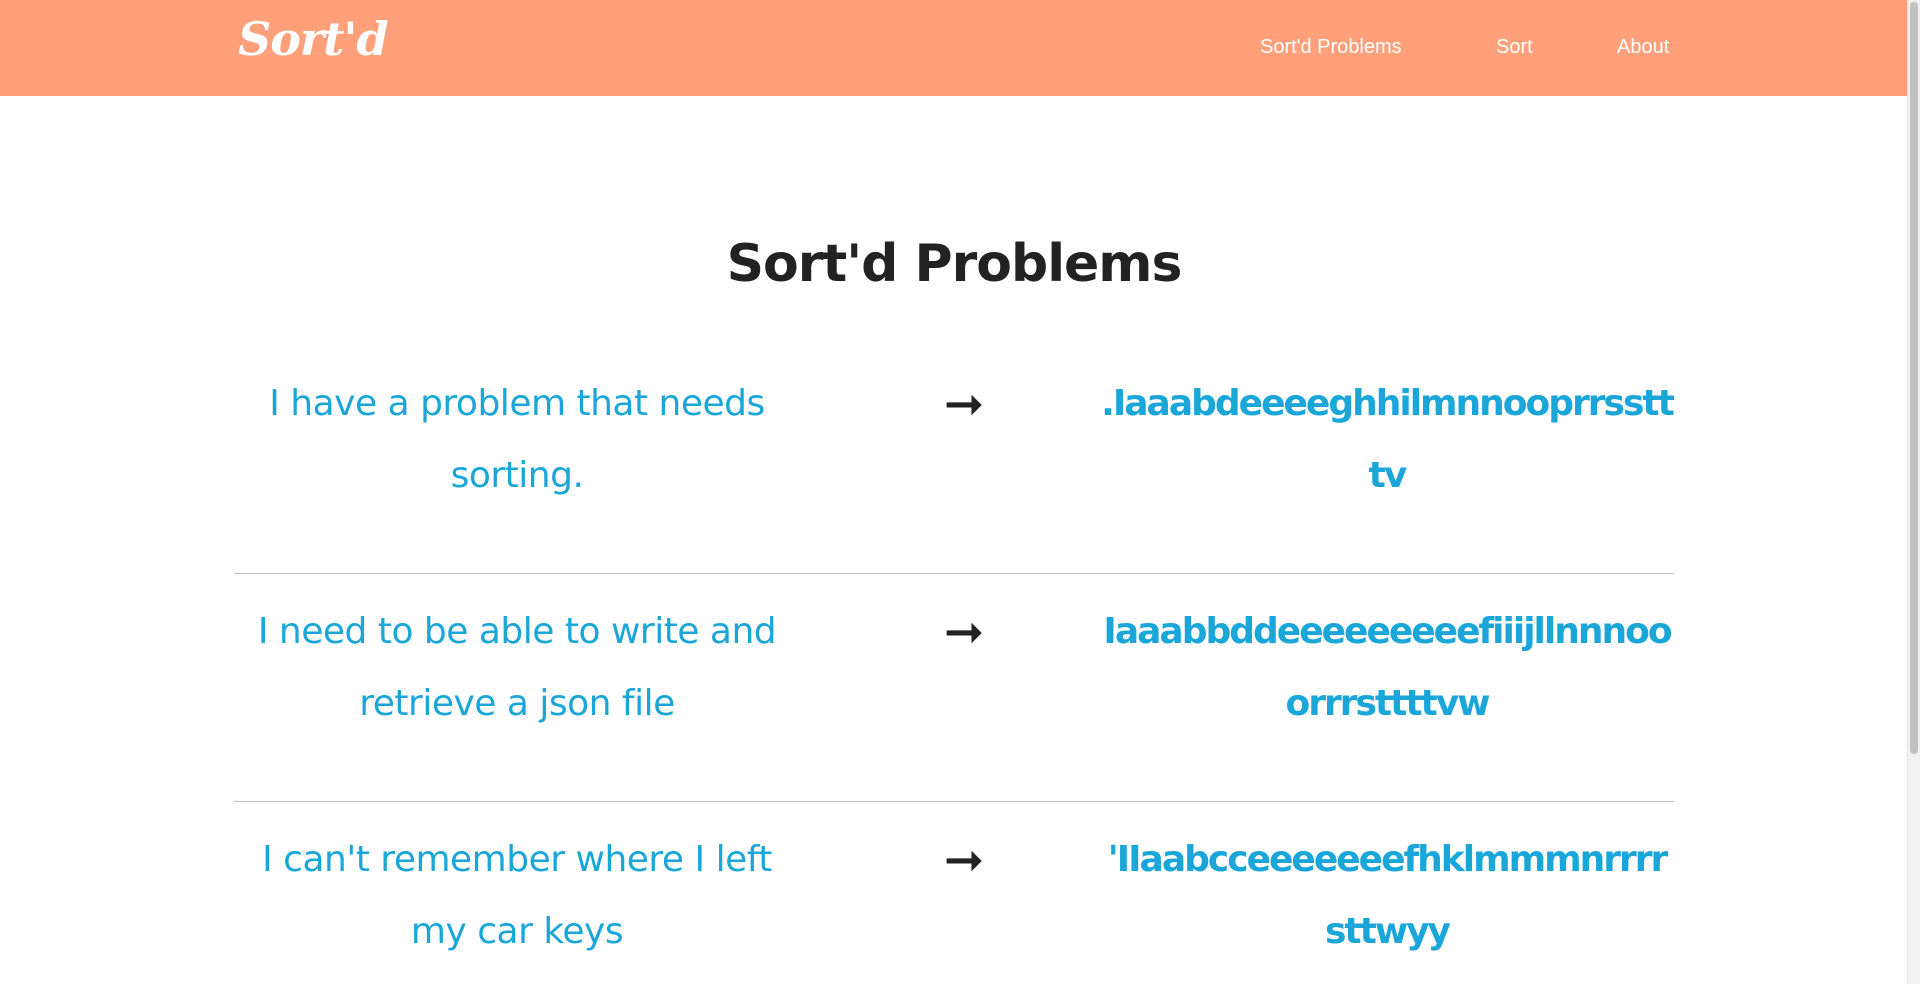  Describe the element at coordinates (1643, 47) in the screenshot. I see `nav-link-about: About` at that location.